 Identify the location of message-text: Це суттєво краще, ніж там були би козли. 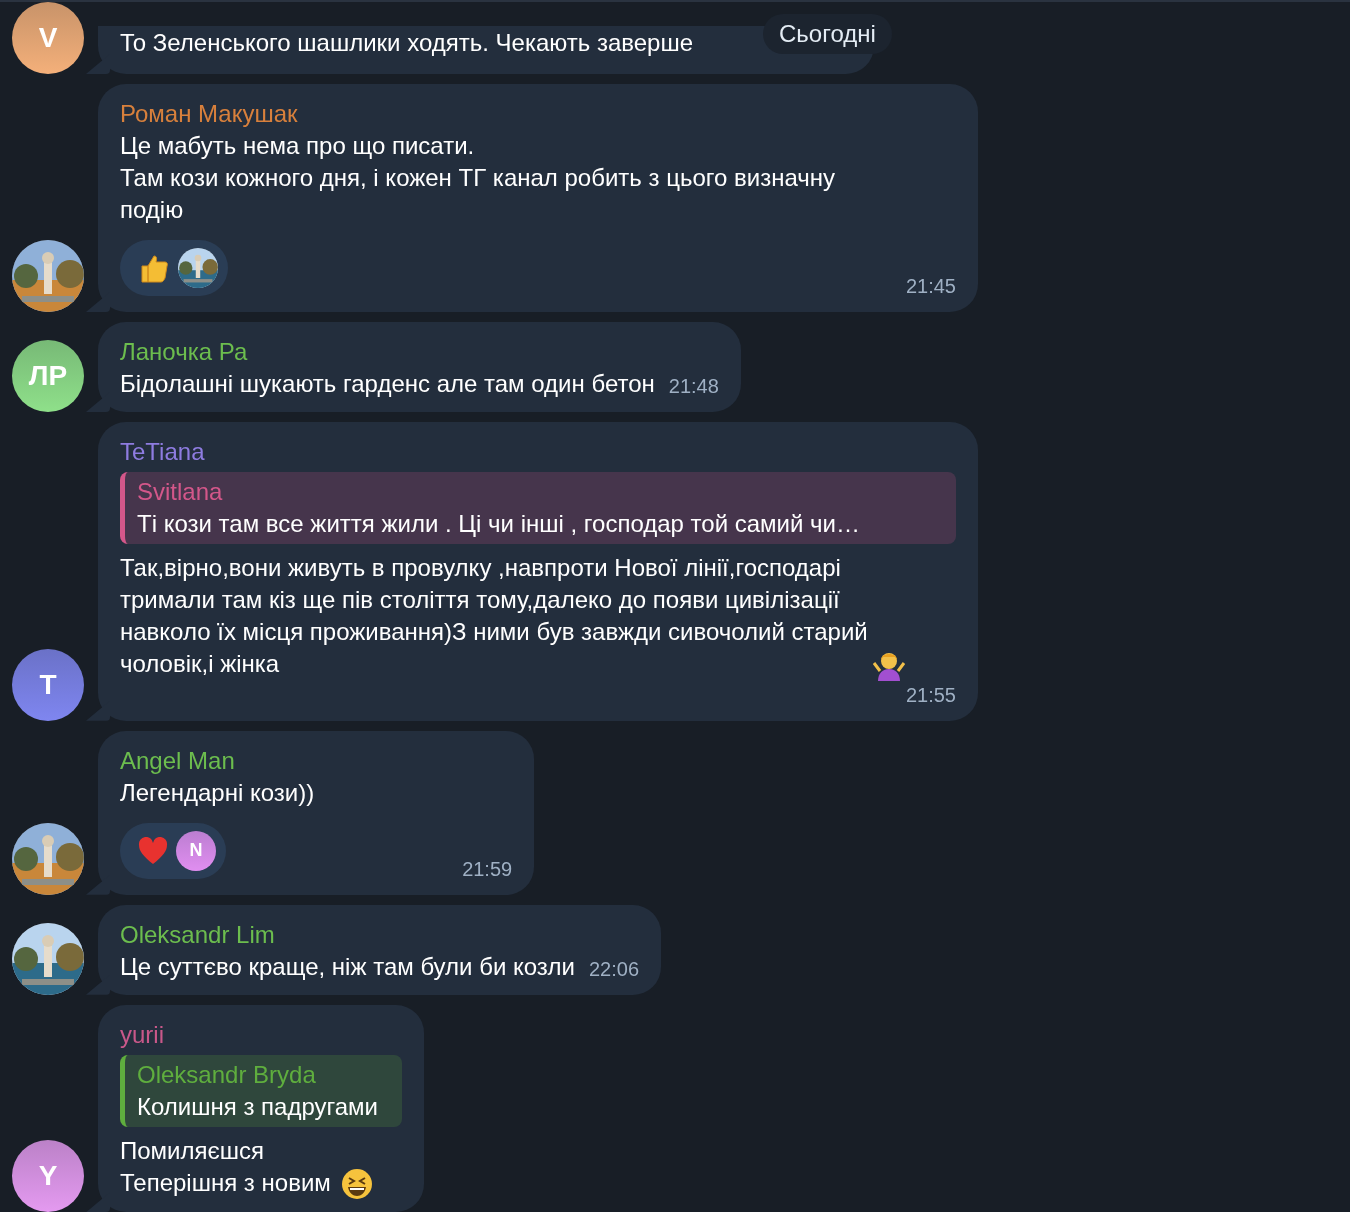
(347, 966).